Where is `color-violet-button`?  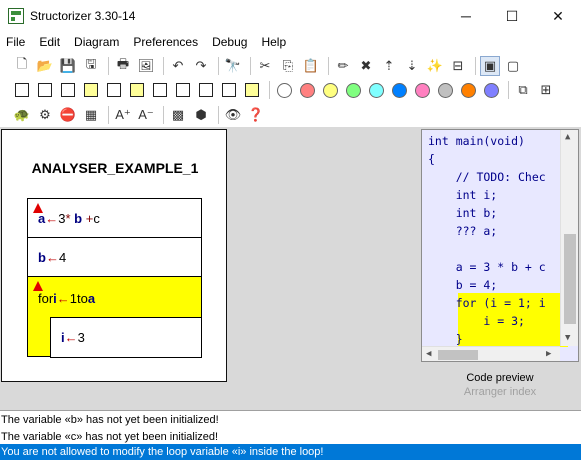 color-violet-button is located at coordinates (491, 90).